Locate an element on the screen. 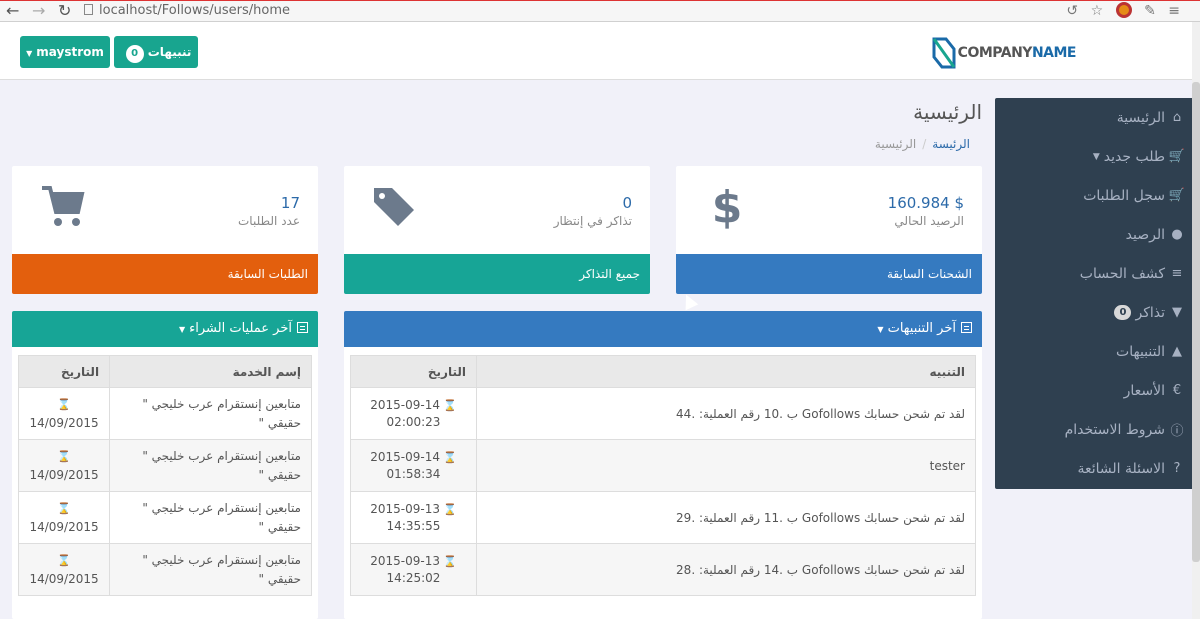 The image size is (1200, 619). mouse-cursor-icon is located at coordinates (689, 301).